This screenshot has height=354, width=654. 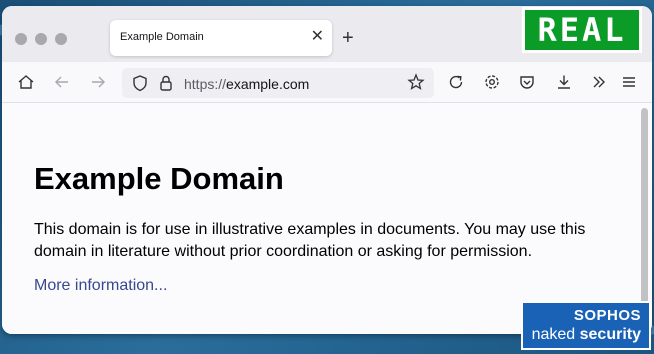 I want to click on url-bar: https://example.com, so click(x=278, y=83).